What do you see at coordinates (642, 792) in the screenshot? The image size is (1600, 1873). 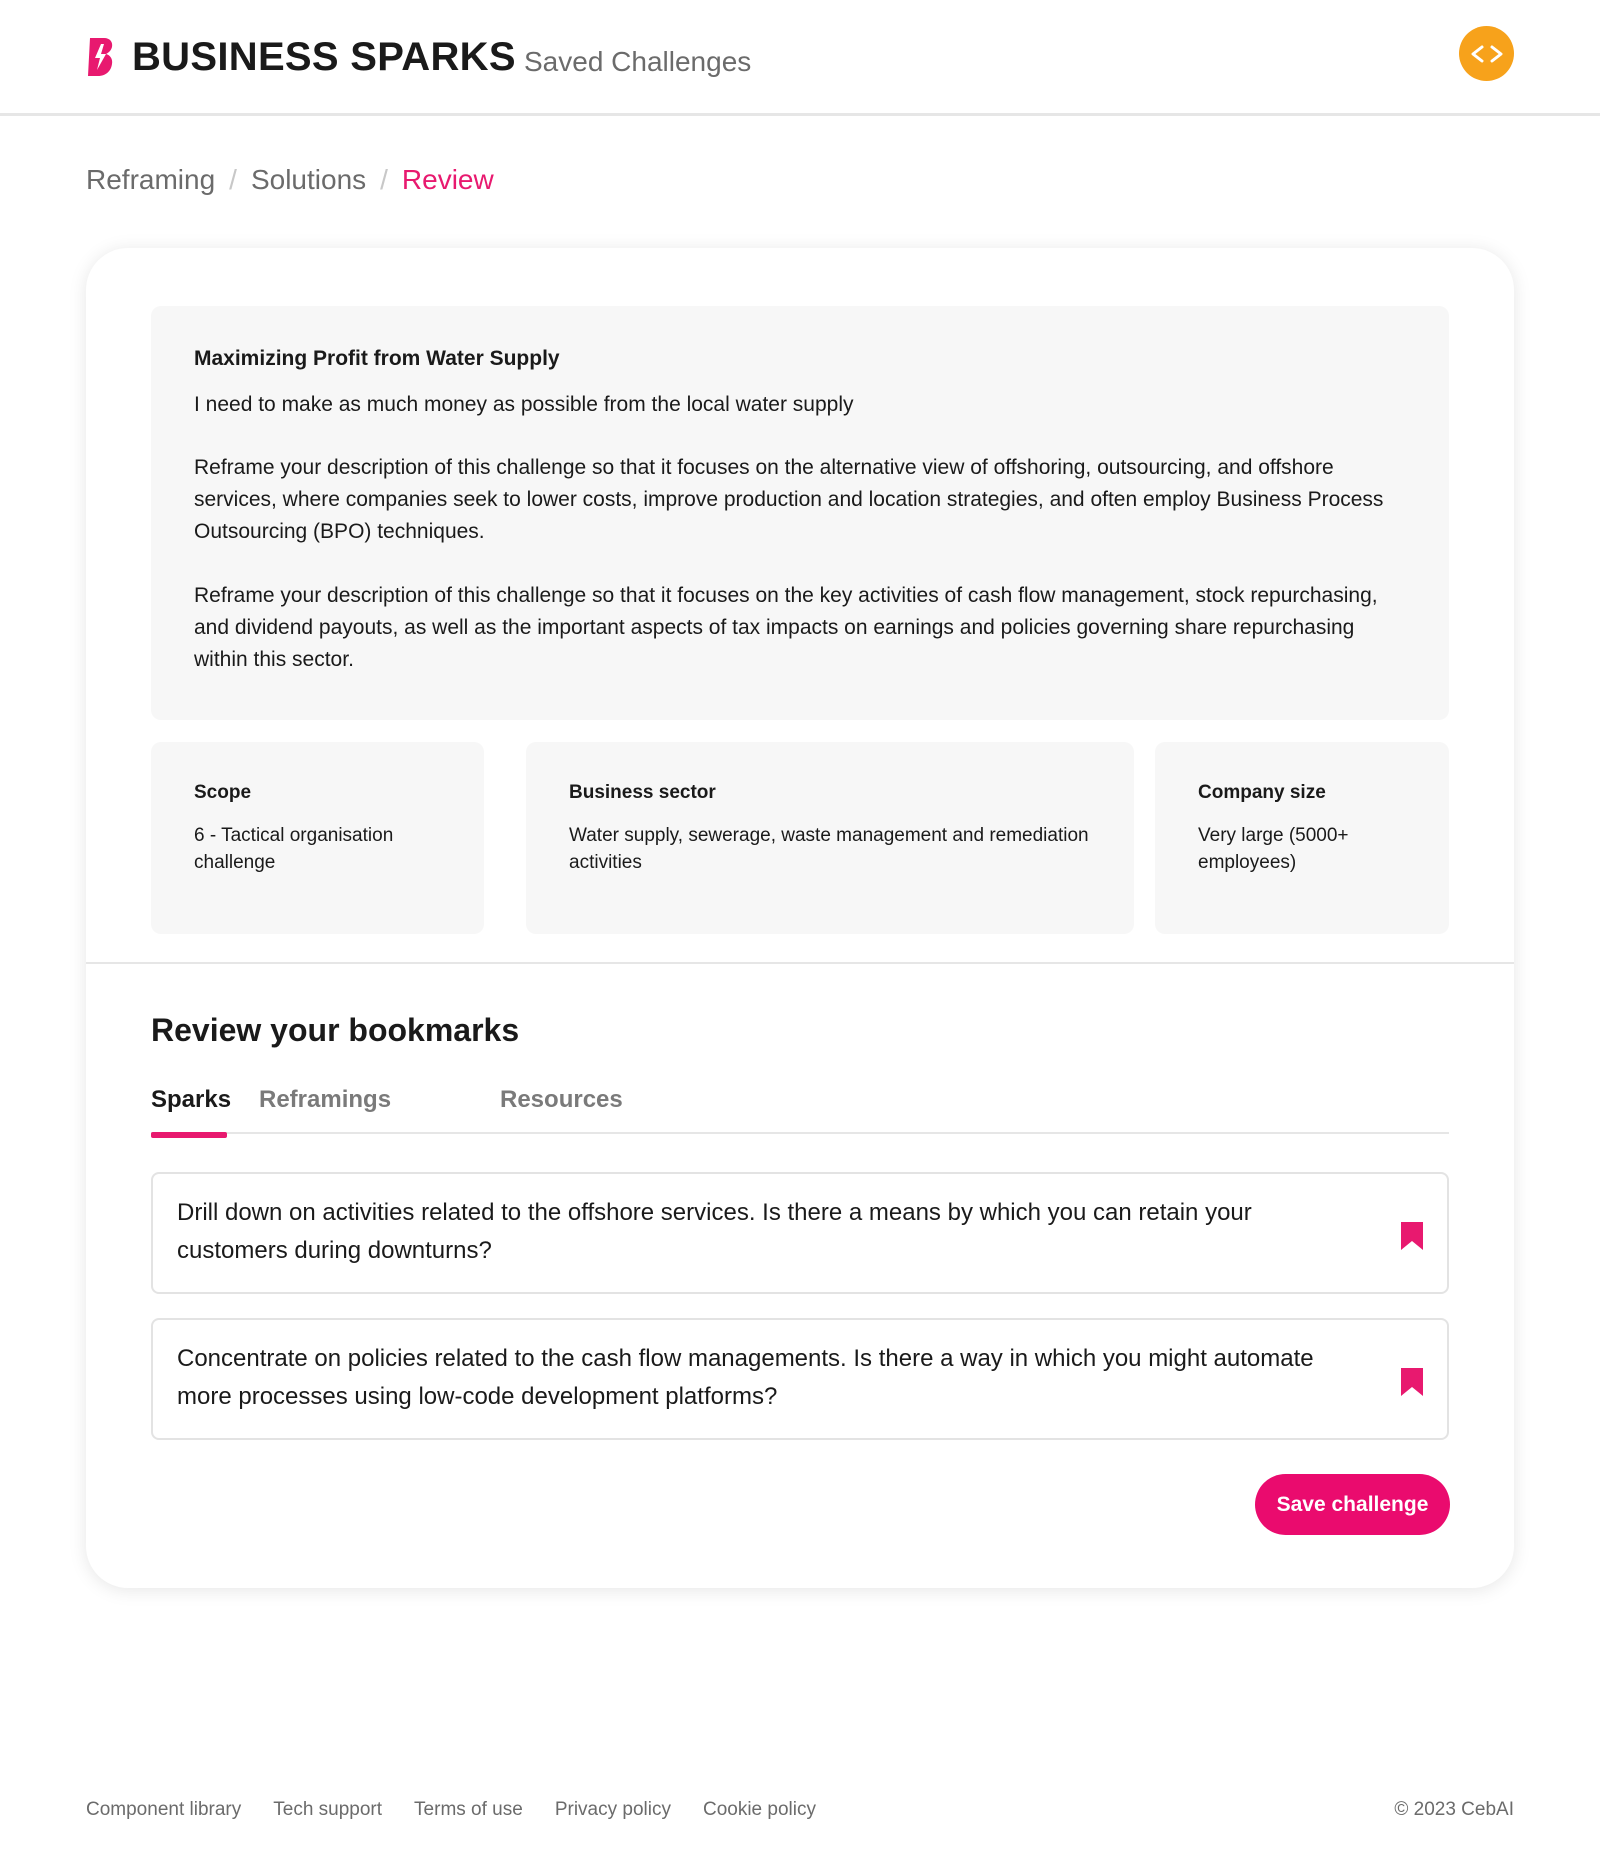 I see `business-sector-label: Business sector` at bounding box center [642, 792].